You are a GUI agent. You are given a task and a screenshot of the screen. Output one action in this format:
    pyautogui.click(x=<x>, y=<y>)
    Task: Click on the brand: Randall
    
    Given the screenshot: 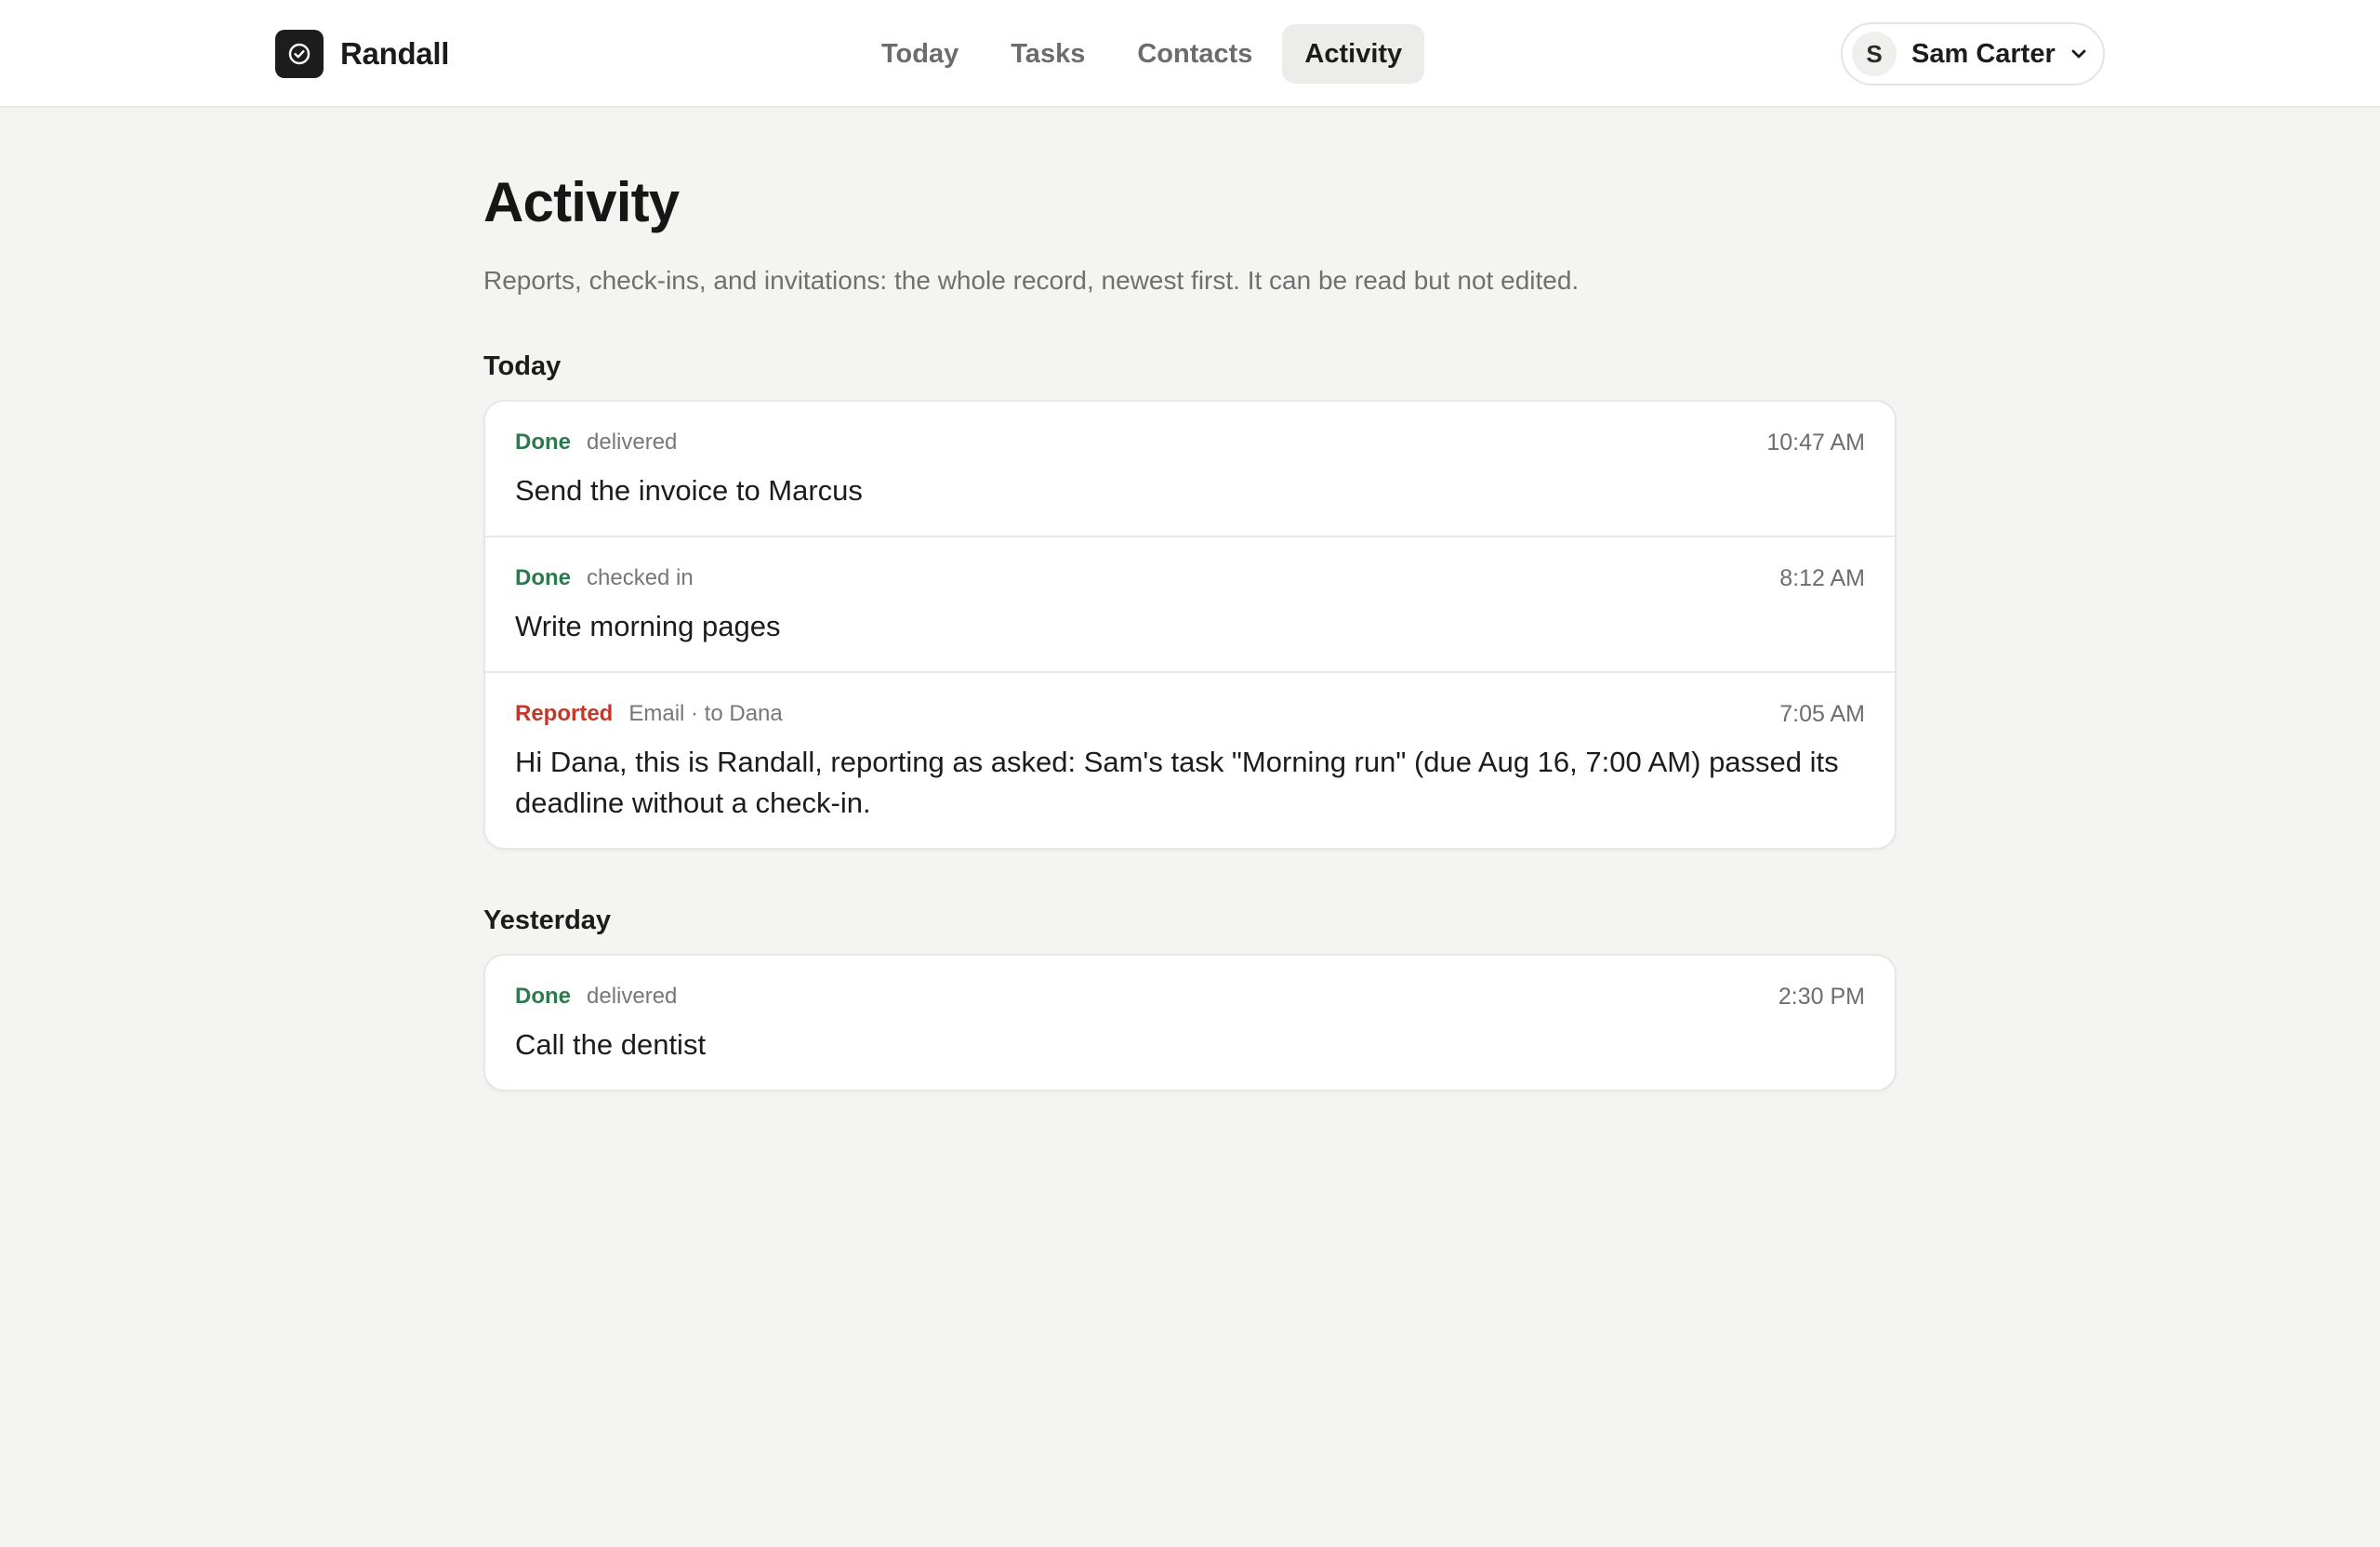 What is the action you would take?
    pyautogui.click(x=362, y=54)
    